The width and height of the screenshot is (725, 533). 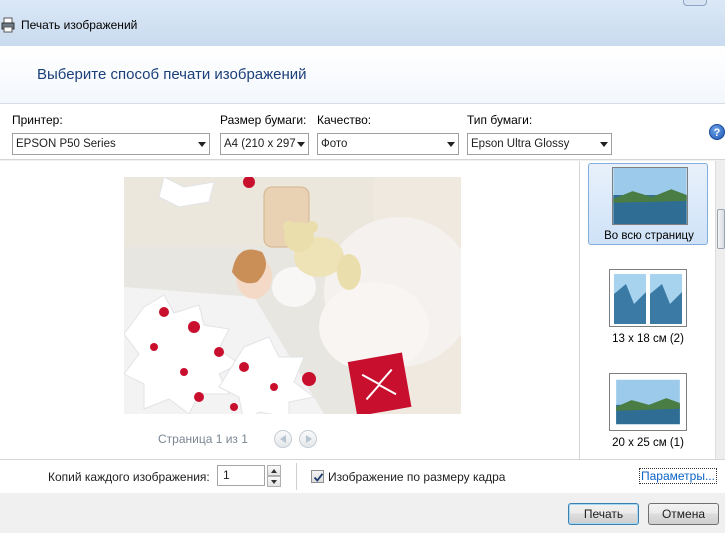 What do you see at coordinates (37, 120) in the screenshot?
I see `printer-label: Принтер:` at bounding box center [37, 120].